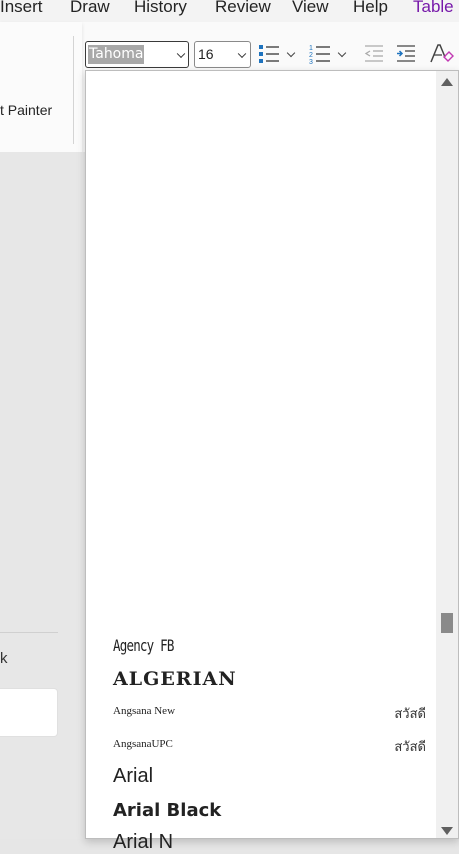 This screenshot has width=459, height=854. What do you see at coordinates (144, 711) in the screenshot?
I see `font-option-angsana-new: Angsana New` at bounding box center [144, 711].